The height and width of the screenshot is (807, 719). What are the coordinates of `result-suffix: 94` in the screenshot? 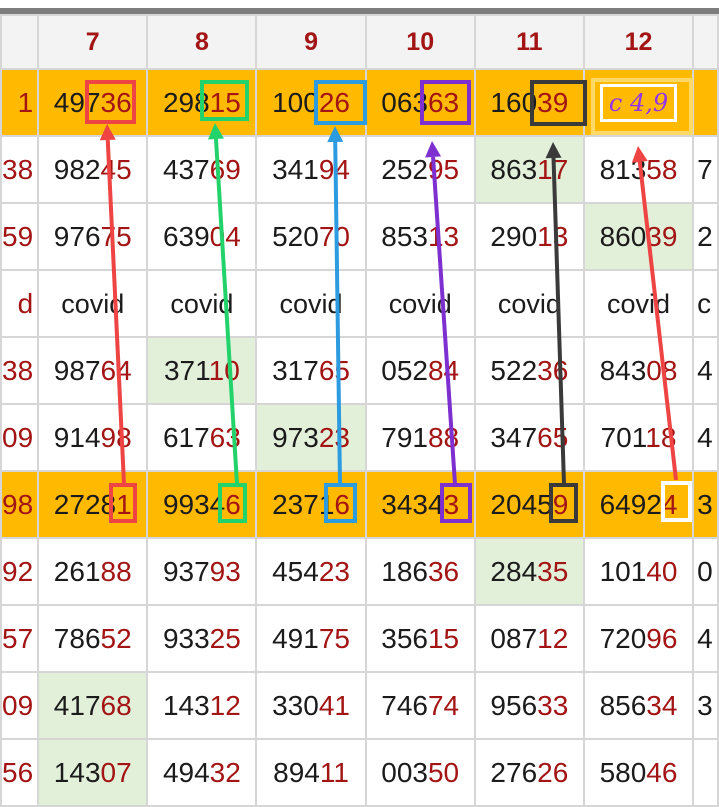 It's located at (334, 169).